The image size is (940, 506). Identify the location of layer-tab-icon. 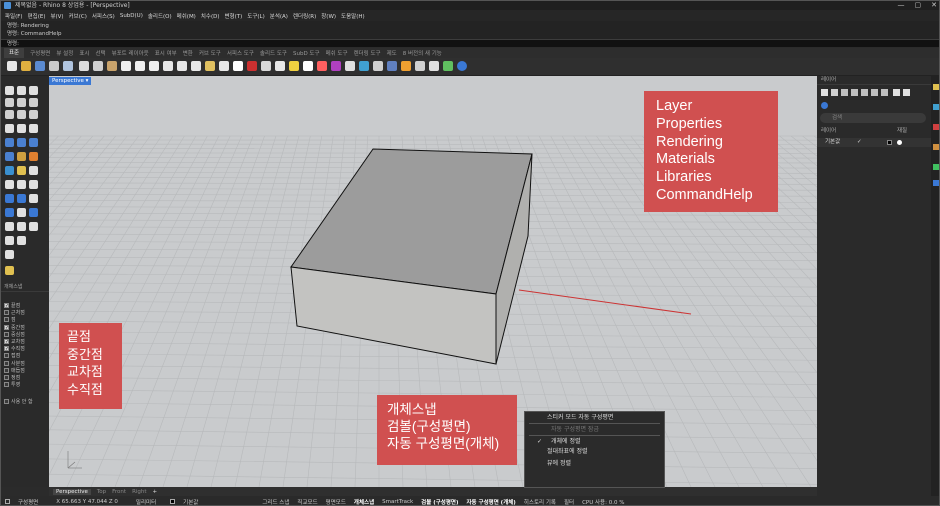
(936, 183).